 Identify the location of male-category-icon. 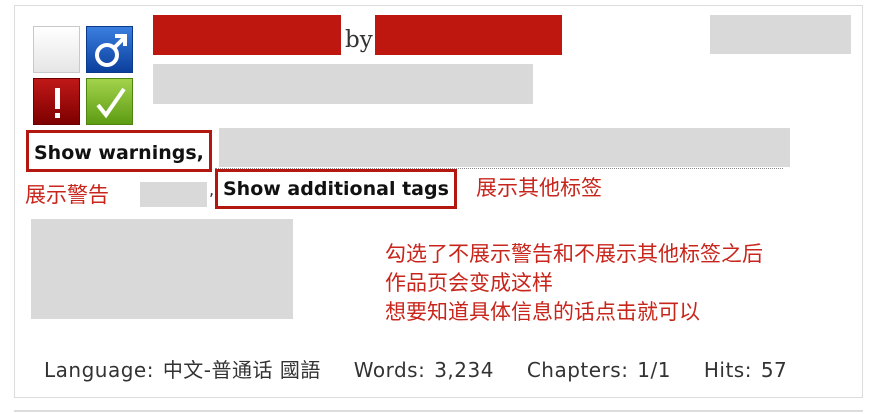
(109, 49).